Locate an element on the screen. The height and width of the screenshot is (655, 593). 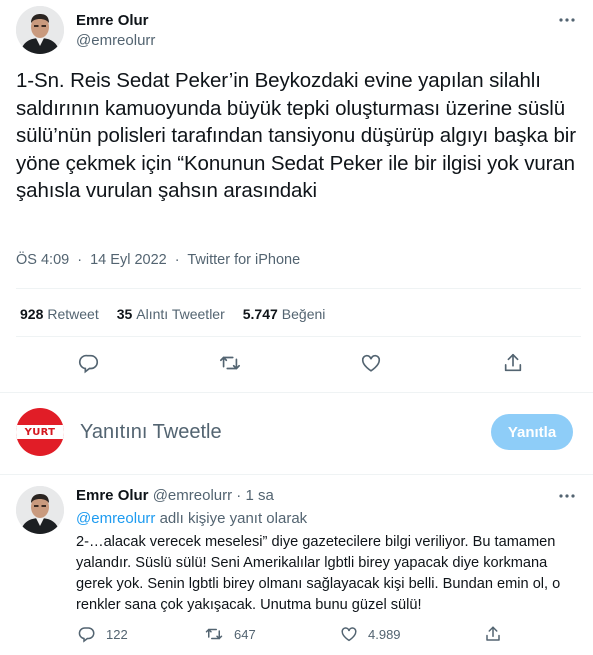
tweet-date: 14 Eyl 2022 is located at coordinates (128, 260).